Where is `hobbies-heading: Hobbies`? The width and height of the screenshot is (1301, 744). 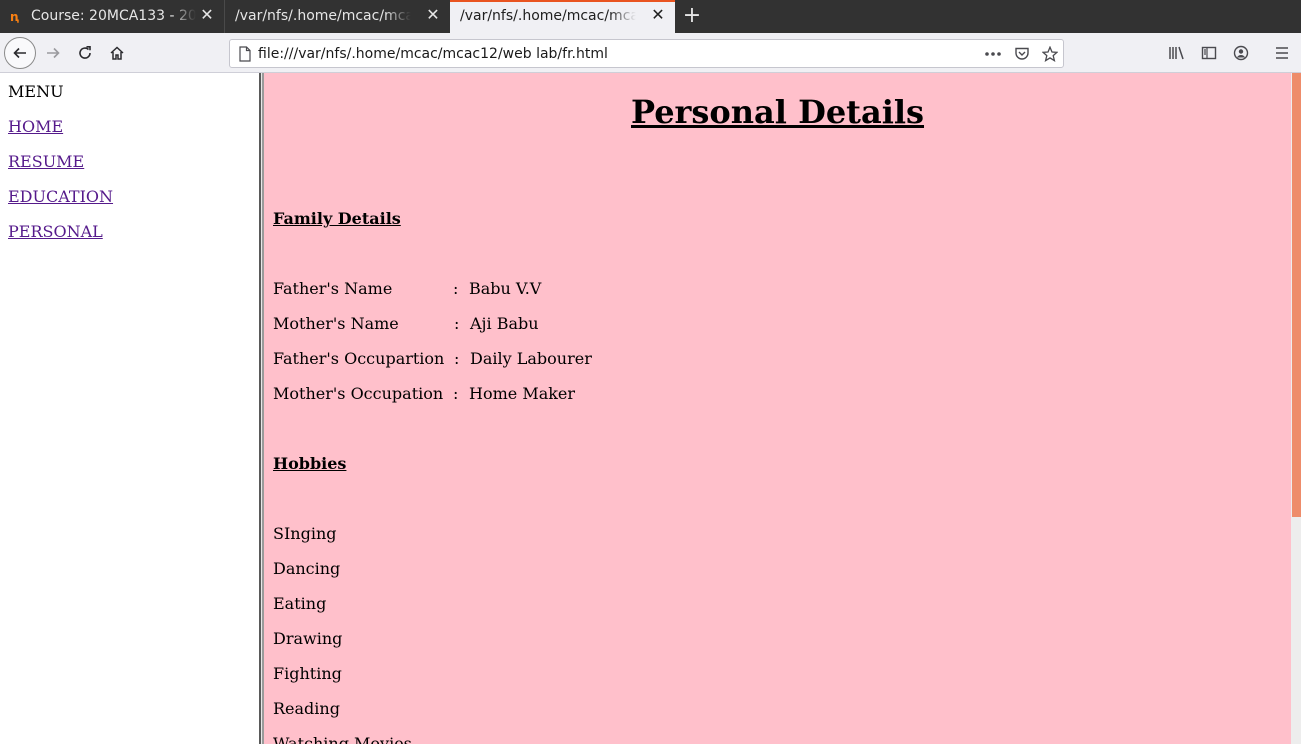
hobbies-heading: Hobbies is located at coordinates (310, 463).